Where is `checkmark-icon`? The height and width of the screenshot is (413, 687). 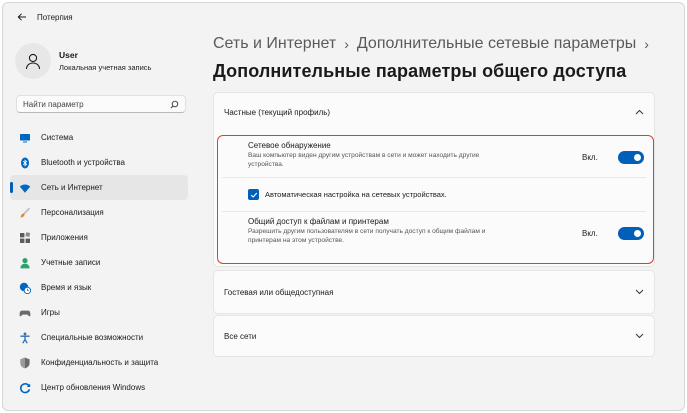 checkmark-icon is located at coordinates (253, 195).